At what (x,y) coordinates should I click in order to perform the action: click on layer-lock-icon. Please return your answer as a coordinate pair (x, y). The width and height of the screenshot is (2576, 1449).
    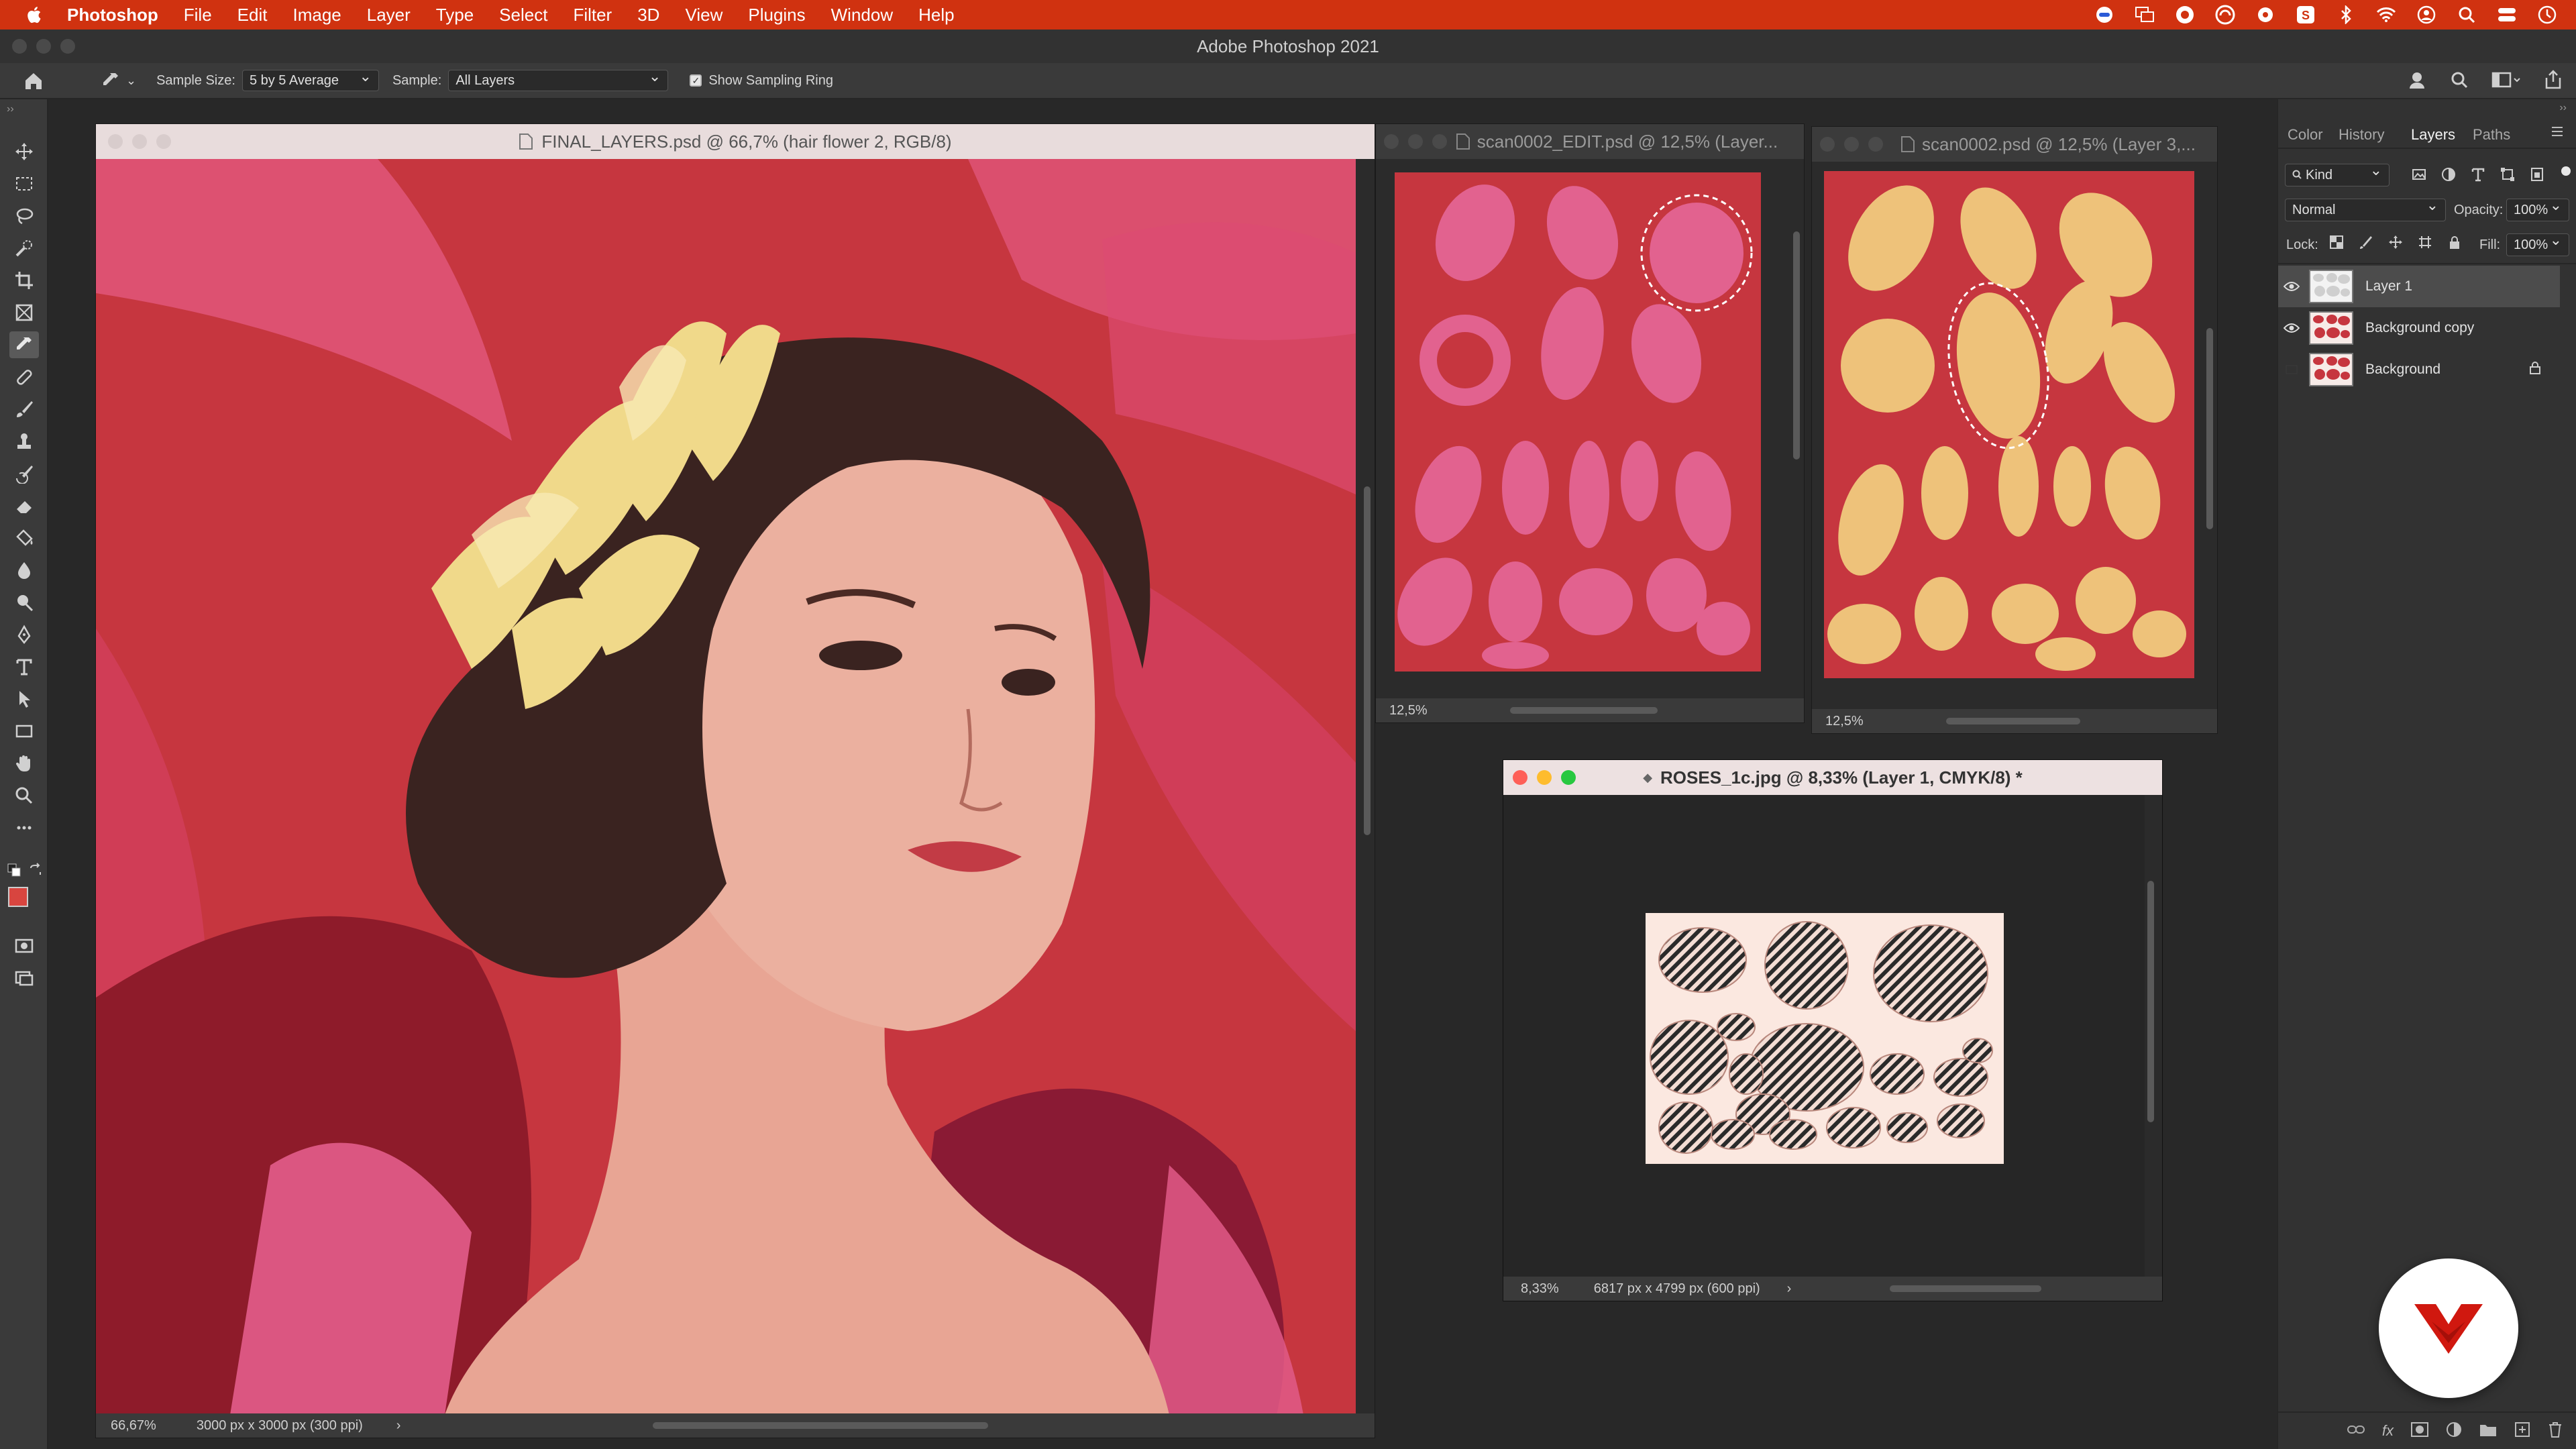
    Looking at the image, I should click on (2535, 369).